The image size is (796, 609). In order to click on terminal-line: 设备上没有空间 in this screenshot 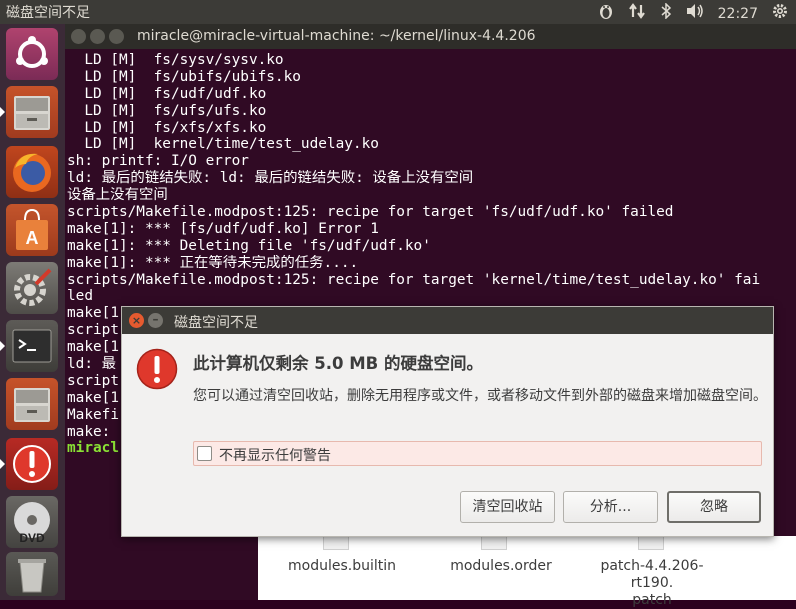, I will do `click(117, 195)`.